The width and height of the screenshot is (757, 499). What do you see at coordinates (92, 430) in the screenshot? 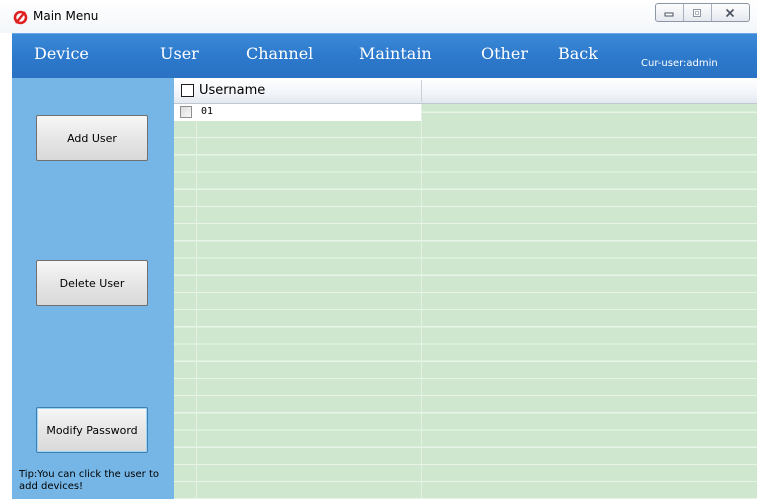
I see `modify-password-button: Modify Password` at bounding box center [92, 430].